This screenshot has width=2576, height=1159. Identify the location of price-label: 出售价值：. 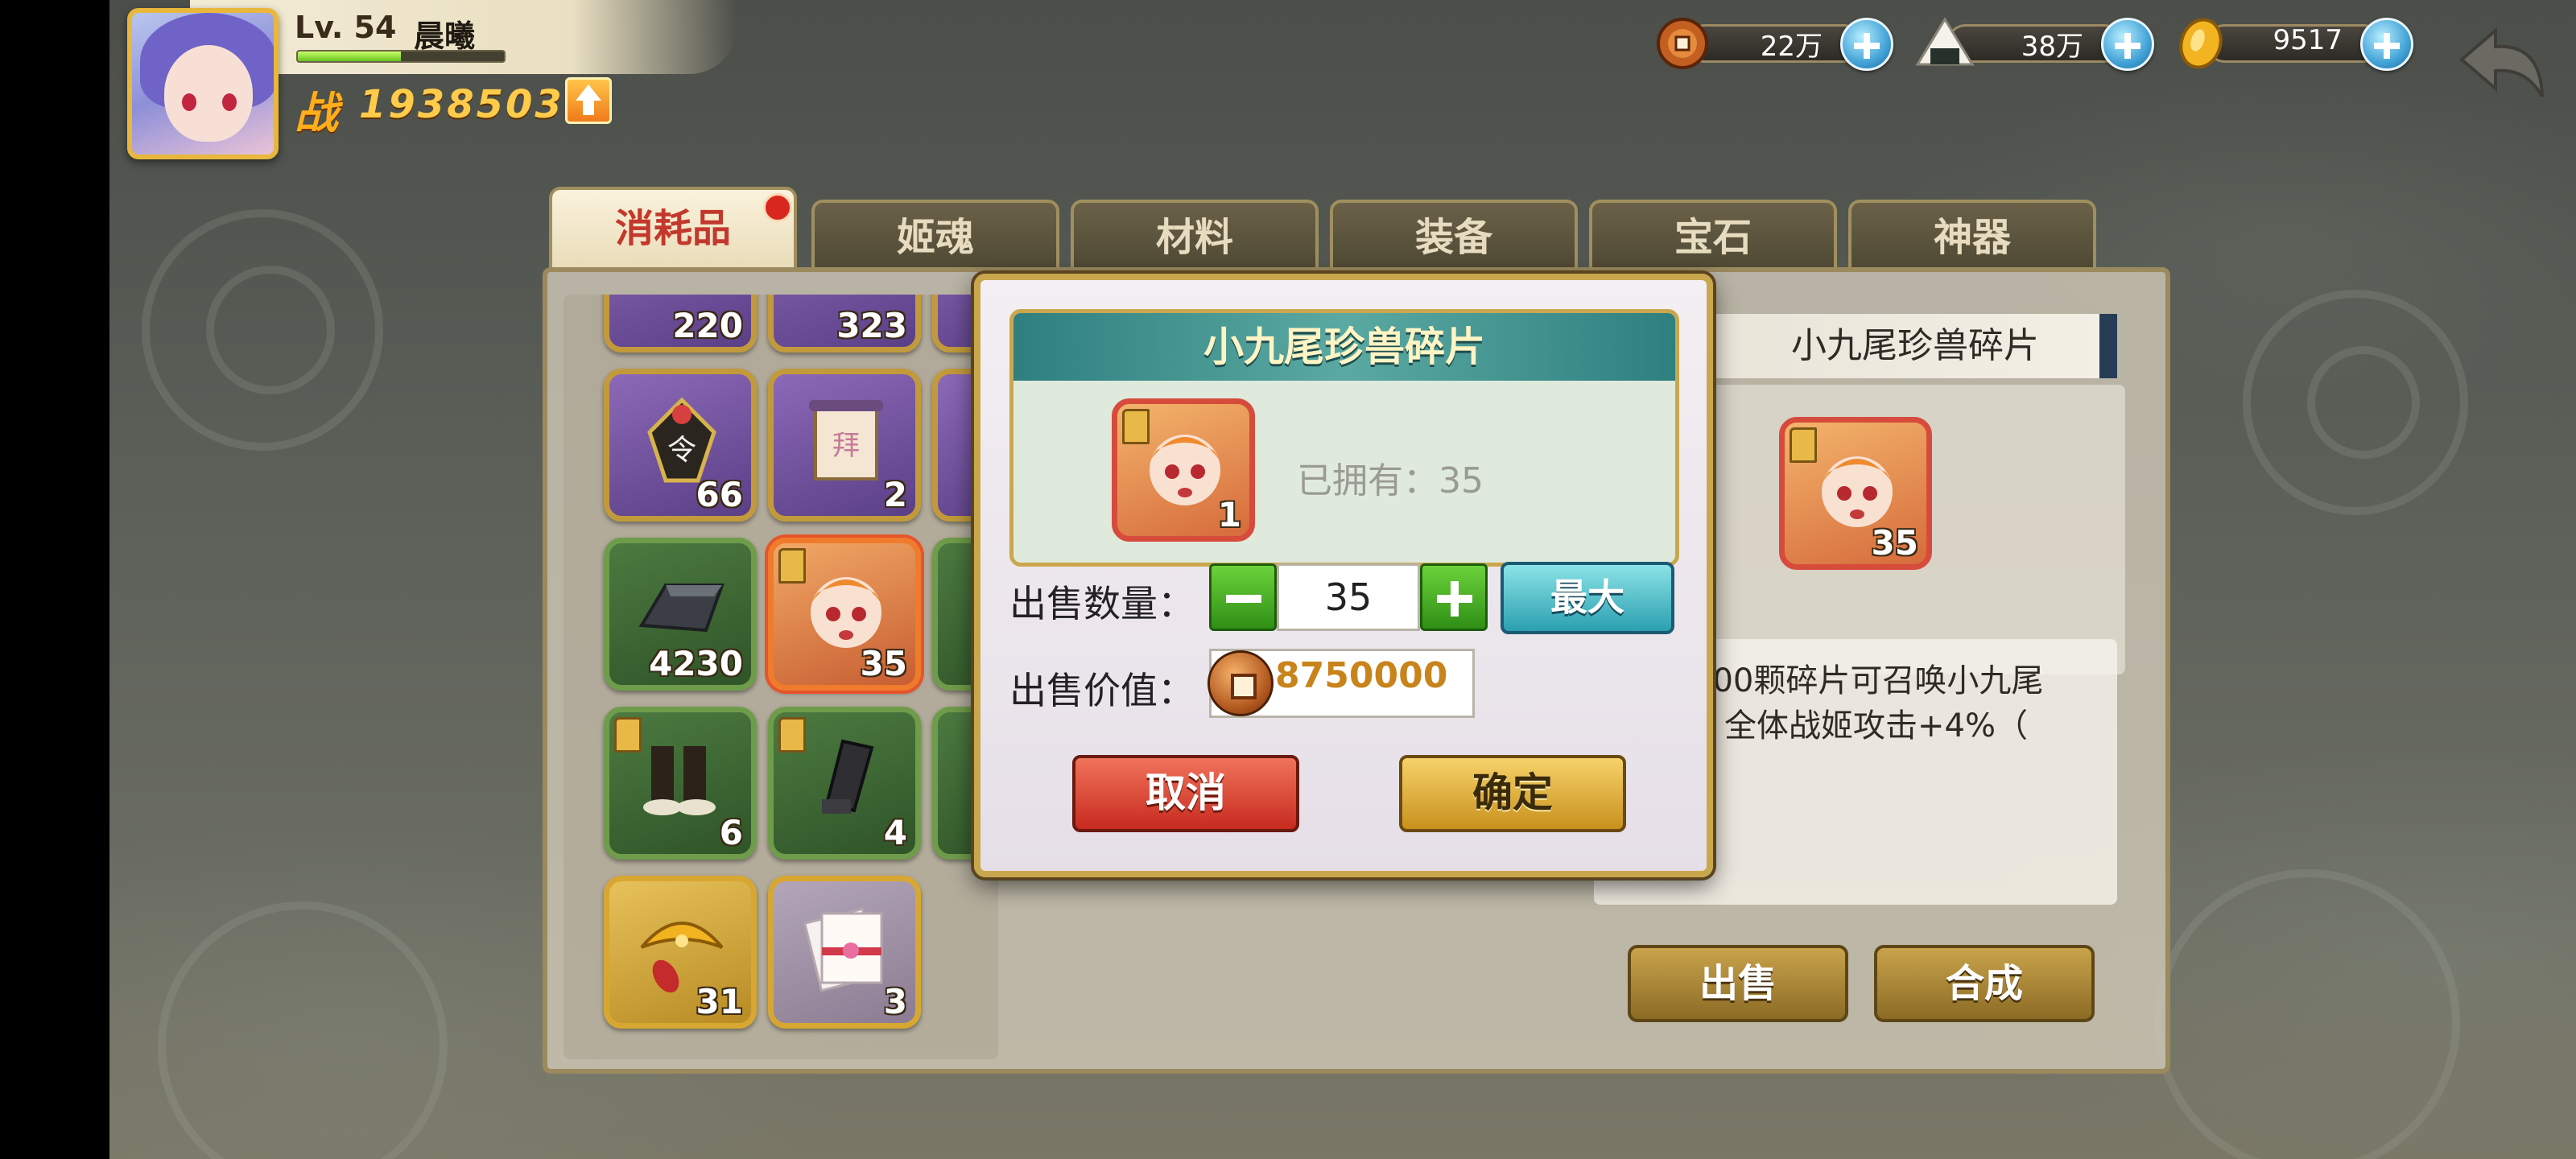
(1102, 690).